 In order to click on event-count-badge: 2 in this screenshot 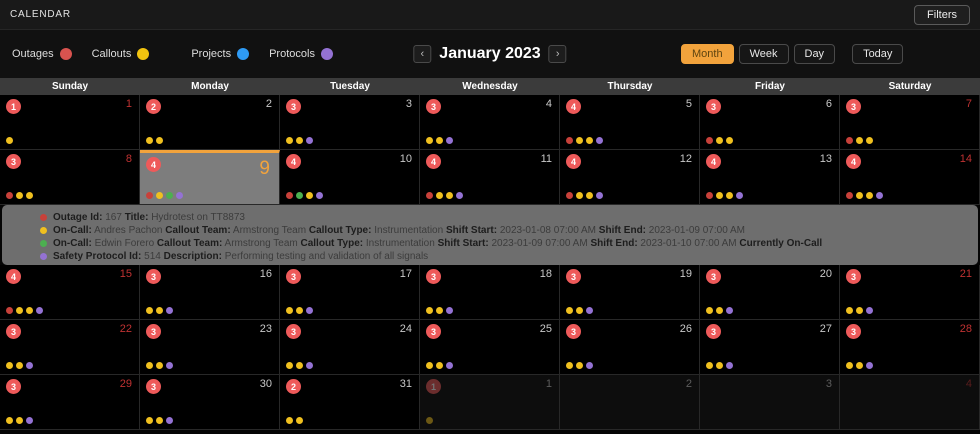, I will do `click(293, 386)`.